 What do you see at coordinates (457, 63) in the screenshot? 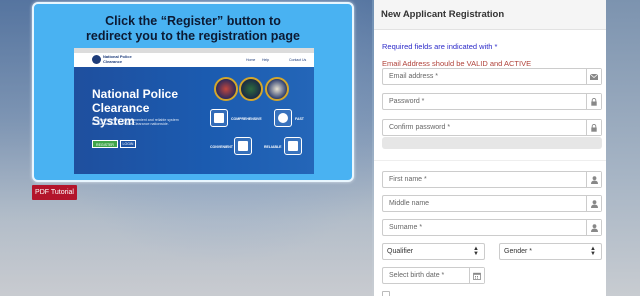
I see `email-validity-note: Email Address should be VALID and ACTIVE` at bounding box center [457, 63].